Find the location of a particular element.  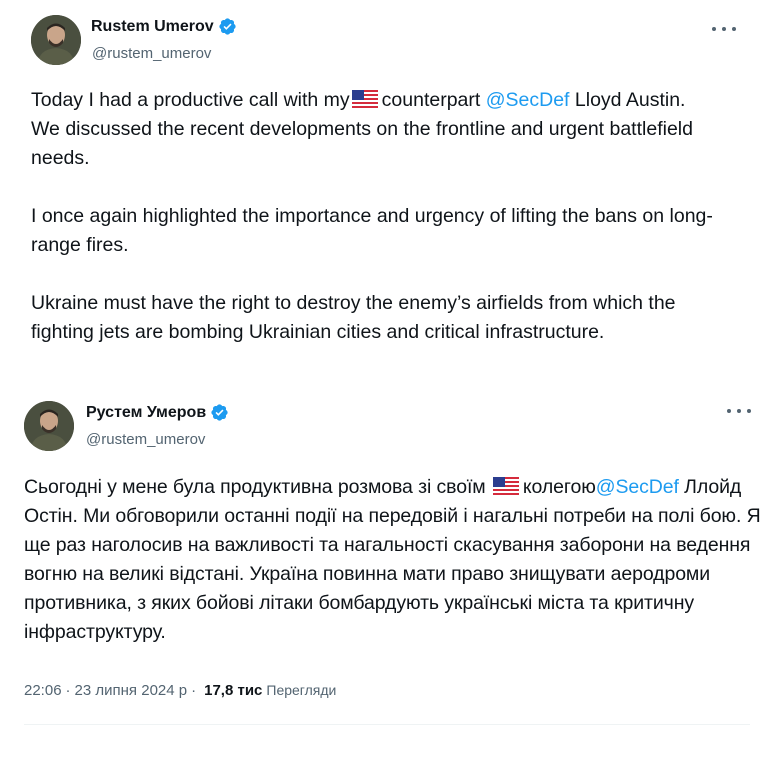

timestamp-date: 23 липня 2024 р is located at coordinates (131, 690).